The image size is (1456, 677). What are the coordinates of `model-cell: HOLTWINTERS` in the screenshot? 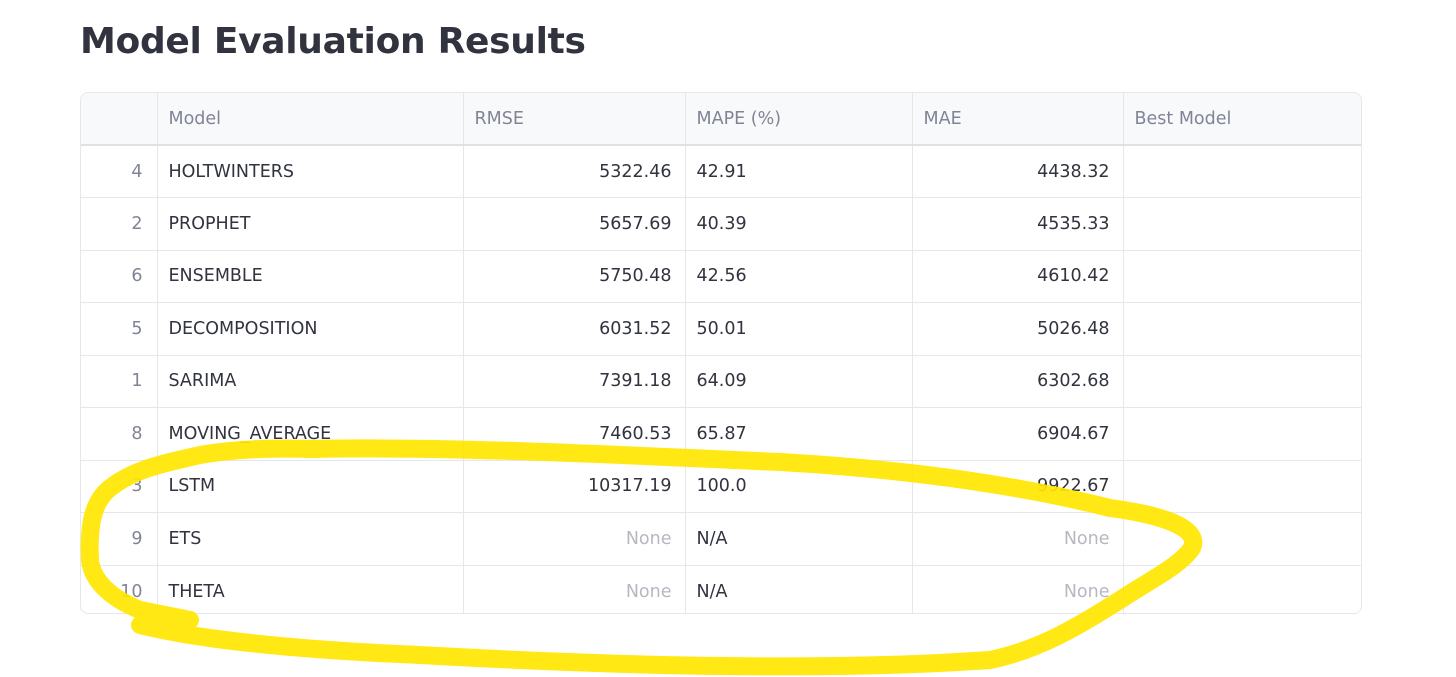 It's located at (310, 171).